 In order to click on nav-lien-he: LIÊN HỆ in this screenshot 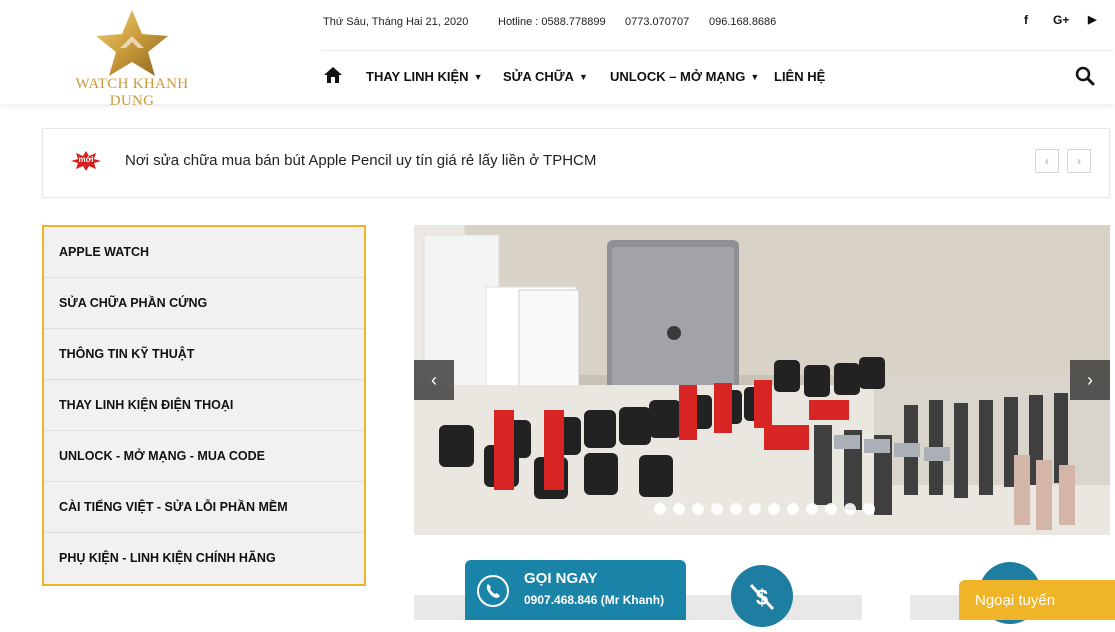, I will do `click(799, 76)`.